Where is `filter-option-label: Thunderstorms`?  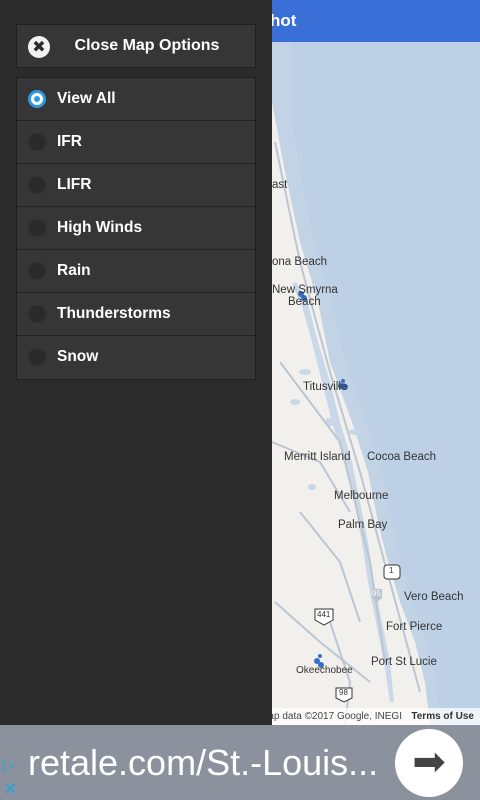 filter-option-label: Thunderstorms is located at coordinates (114, 313).